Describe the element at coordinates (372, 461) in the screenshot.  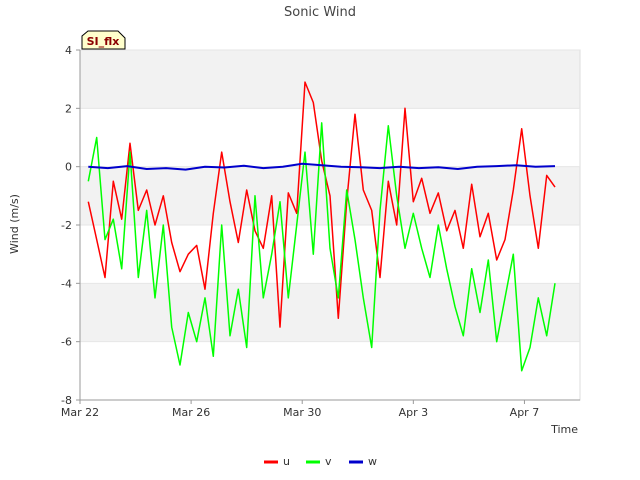
I see `legend-label-w: w` at that location.